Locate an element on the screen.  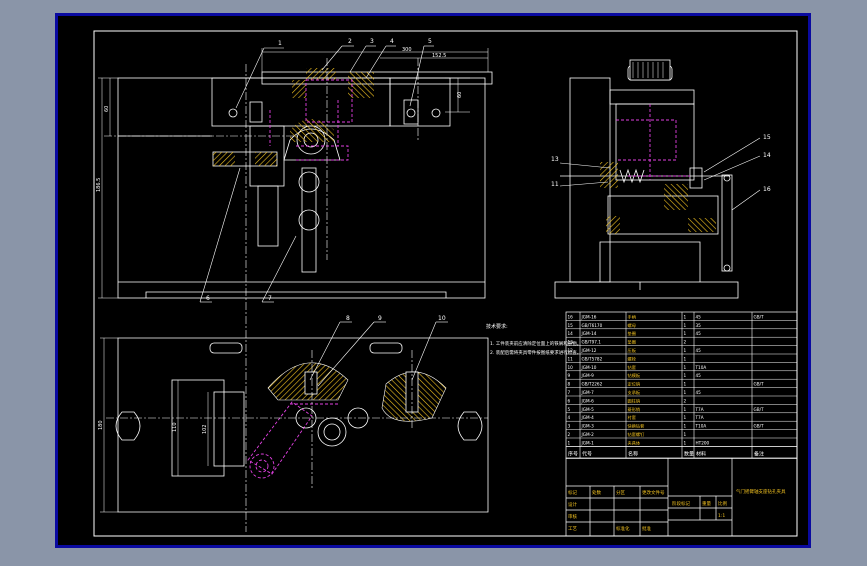
dim-plan-left: 180 is located at coordinates (101, 425).